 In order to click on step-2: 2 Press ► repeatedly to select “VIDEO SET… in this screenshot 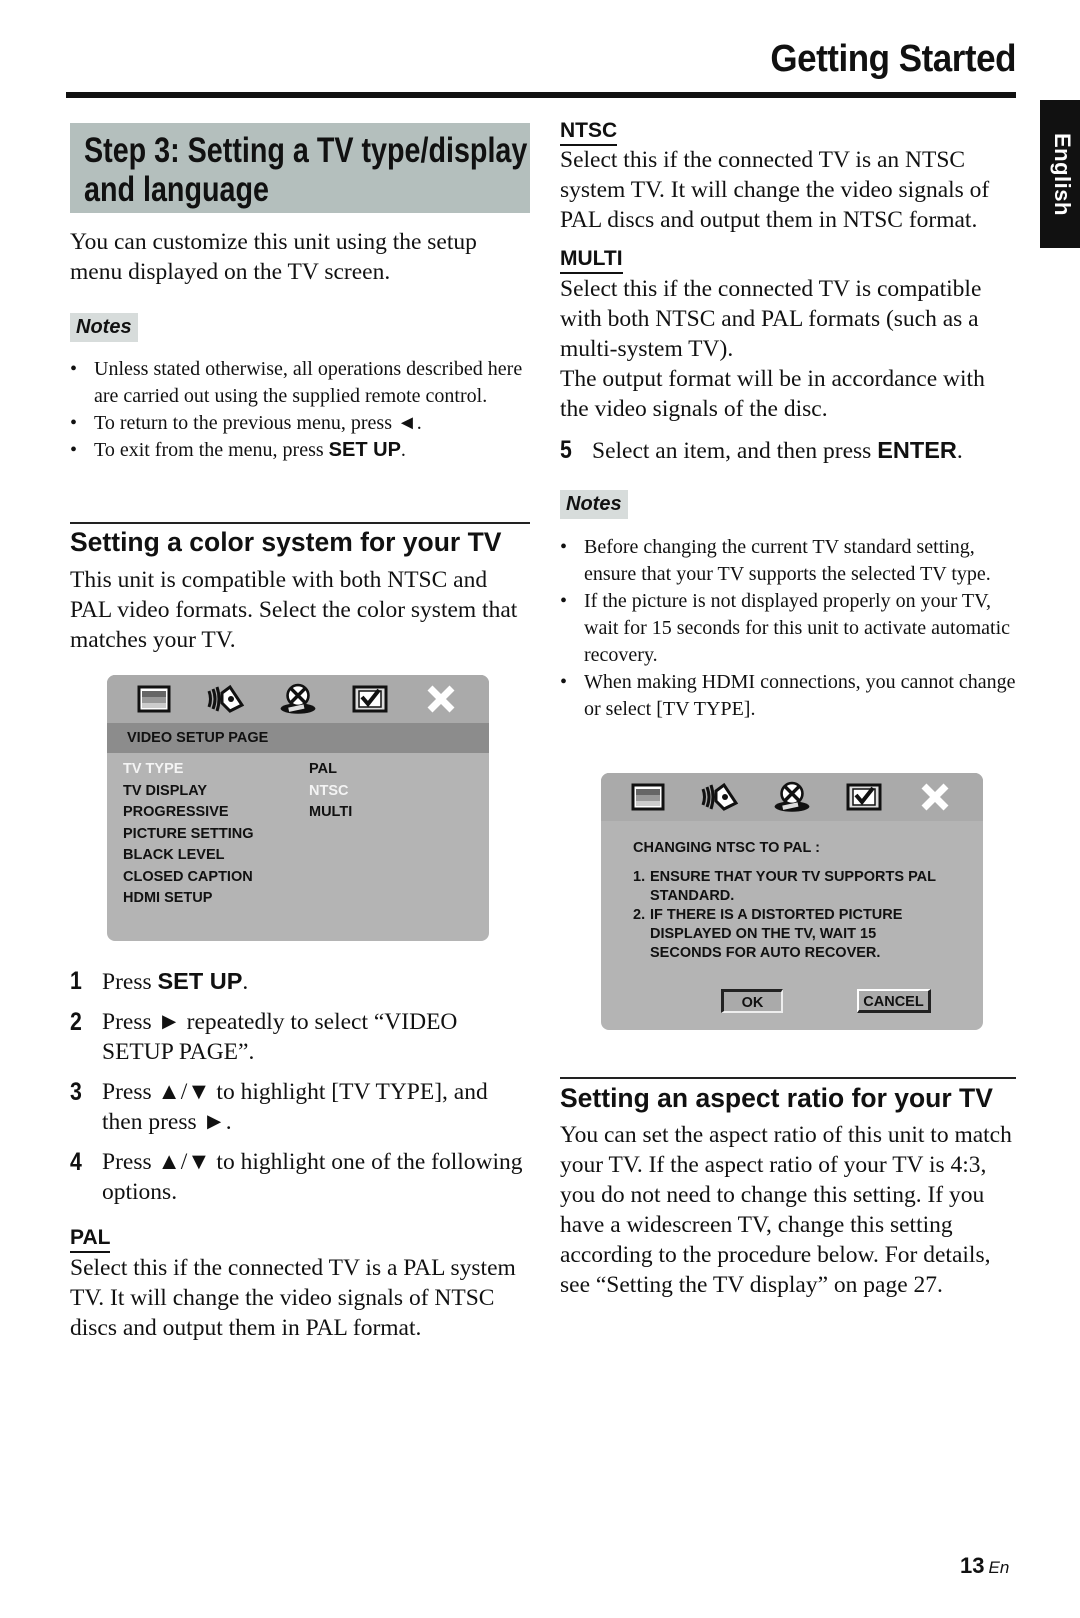, I will do `click(300, 1037)`.